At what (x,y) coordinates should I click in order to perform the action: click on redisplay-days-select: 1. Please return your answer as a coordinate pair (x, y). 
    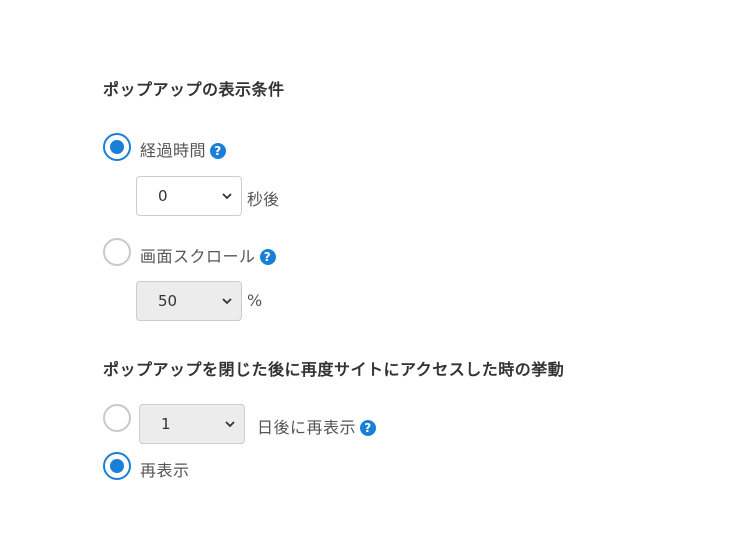
    Looking at the image, I should click on (192, 424).